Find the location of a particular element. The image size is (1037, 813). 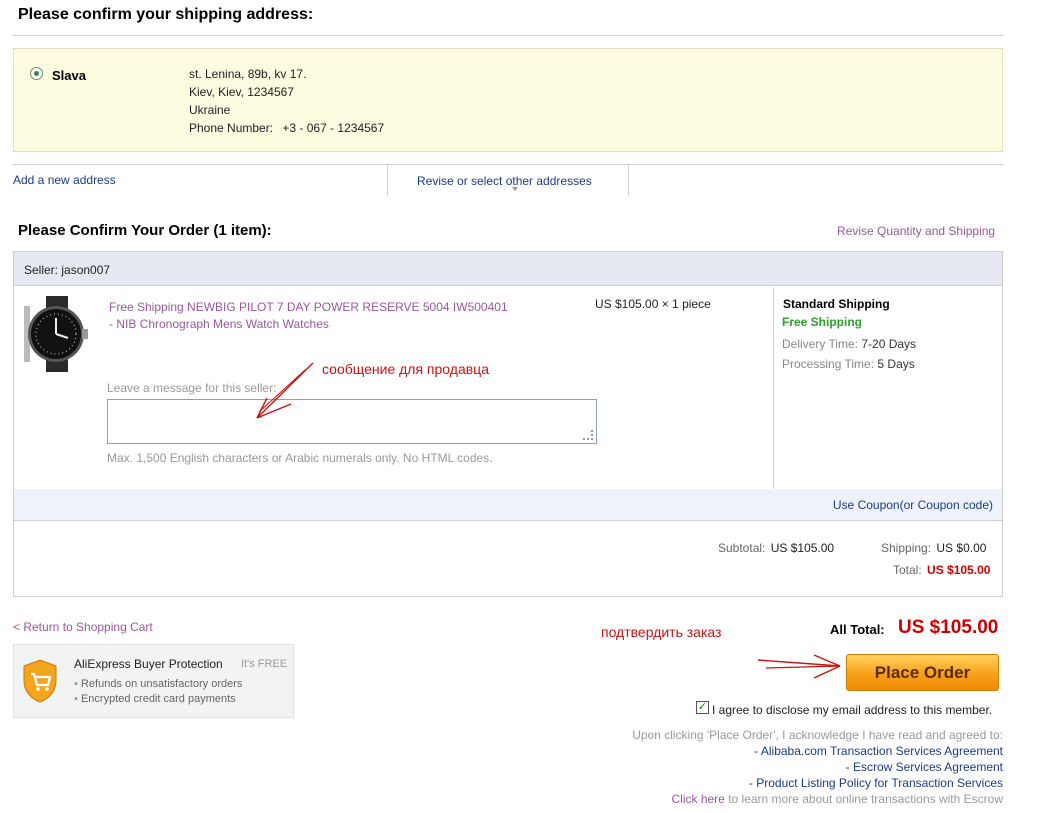

shipping-cost: Shipping: US $0.00 is located at coordinates (933, 548).